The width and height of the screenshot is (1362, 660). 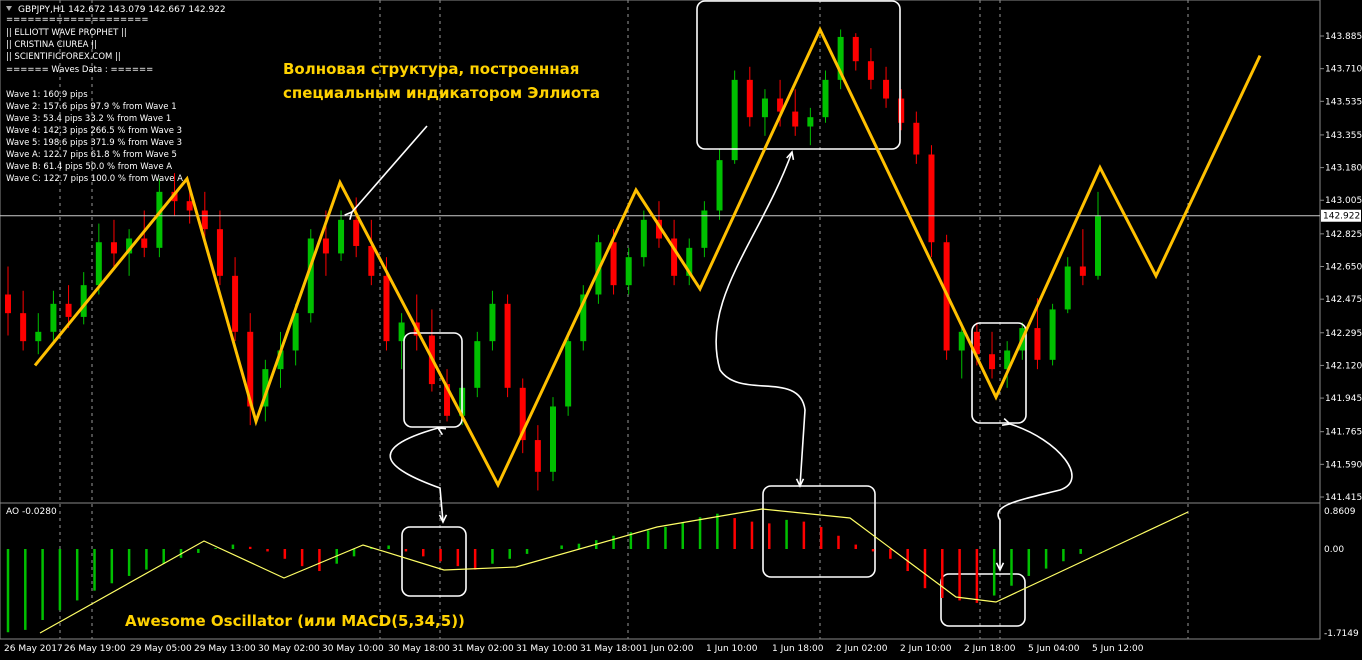 I want to click on time-tick-label: 5 Jun 04:00, so click(x=1054, y=649).